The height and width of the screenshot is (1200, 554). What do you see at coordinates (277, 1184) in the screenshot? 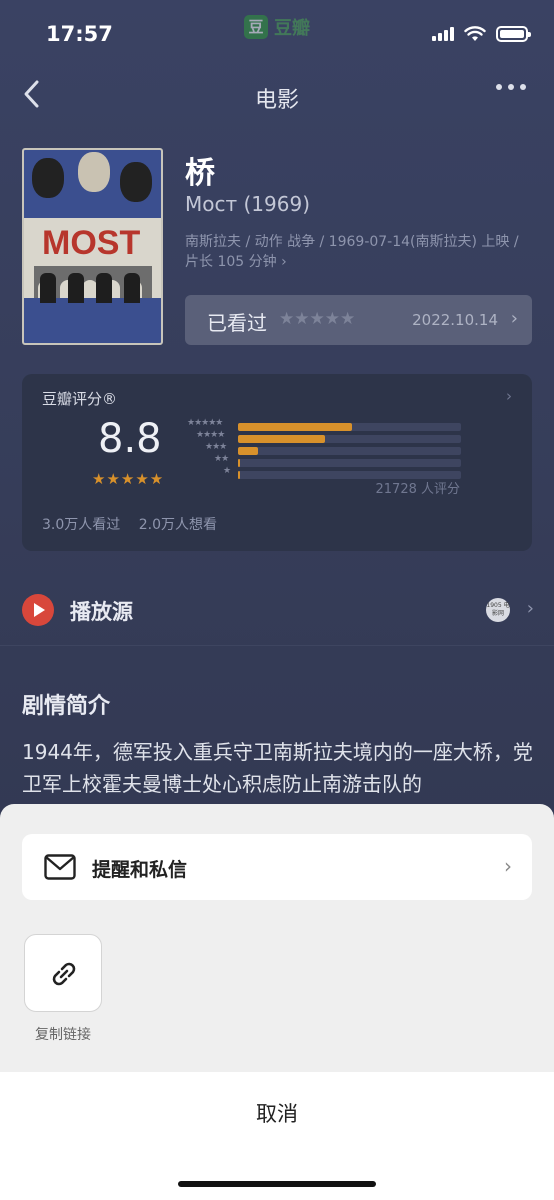
I see `home-indicator` at bounding box center [277, 1184].